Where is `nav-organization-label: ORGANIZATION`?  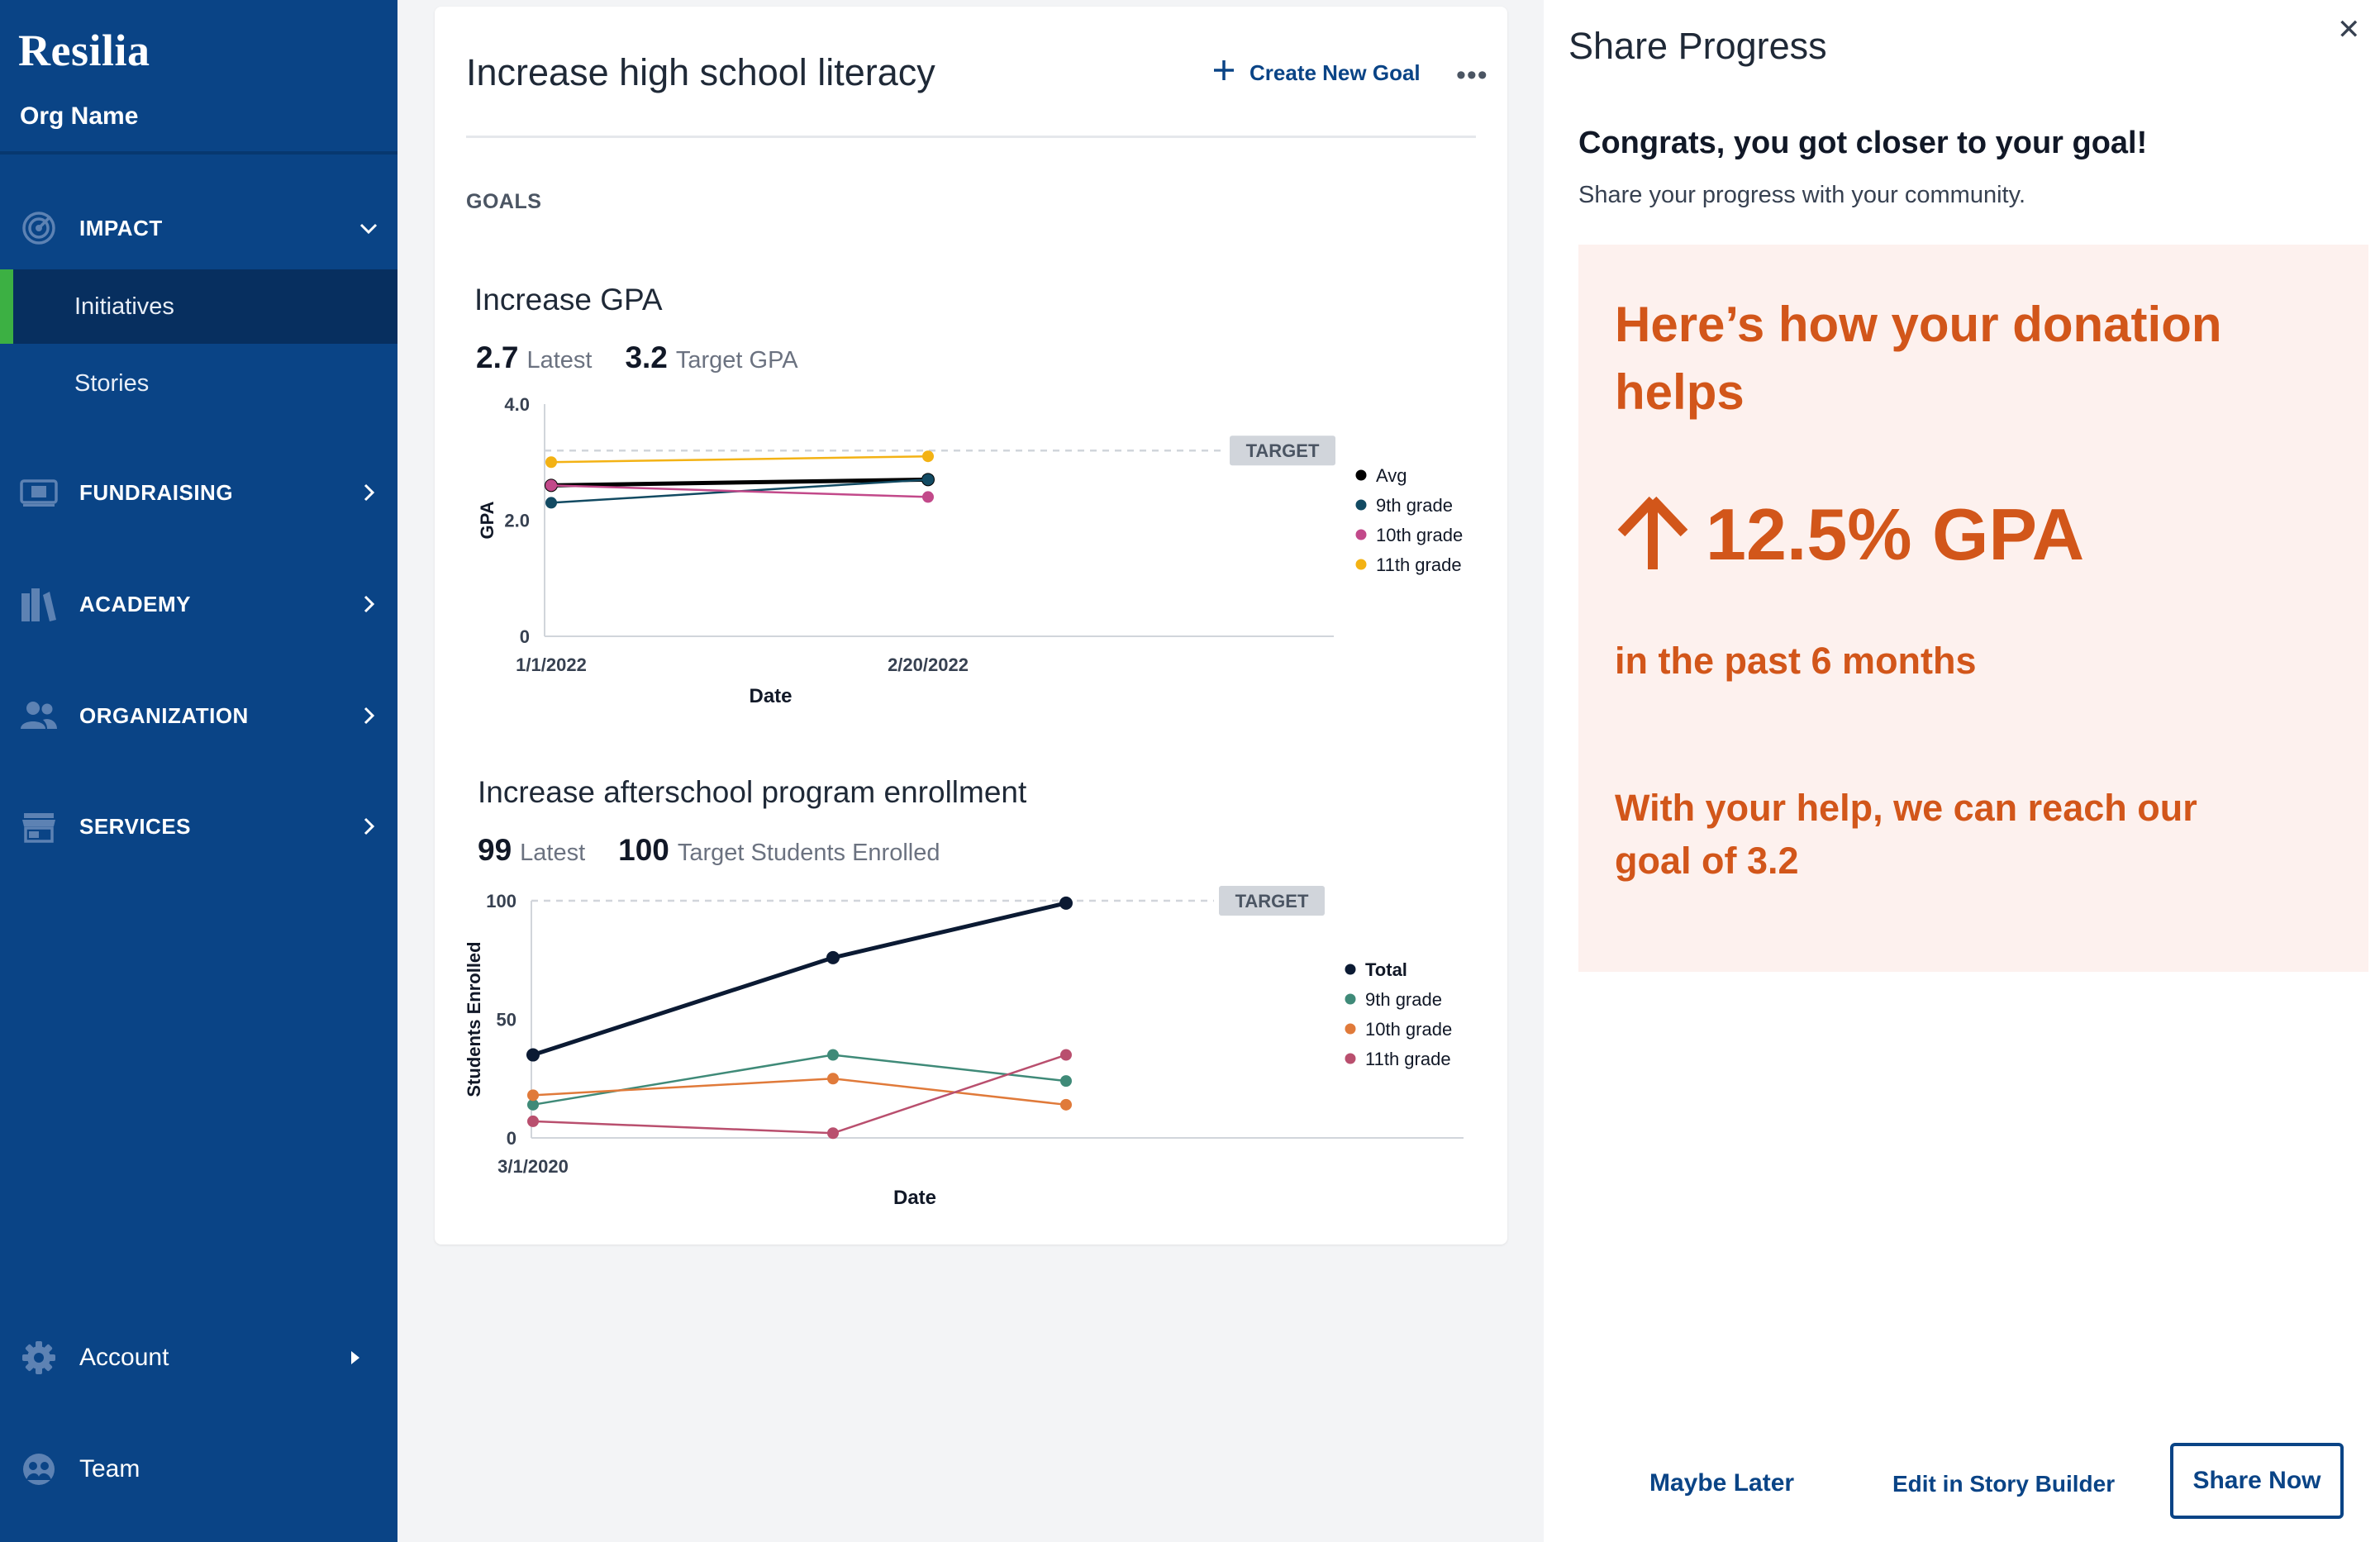
nav-organization-label: ORGANIZATION is located at coordinates (164, 715).